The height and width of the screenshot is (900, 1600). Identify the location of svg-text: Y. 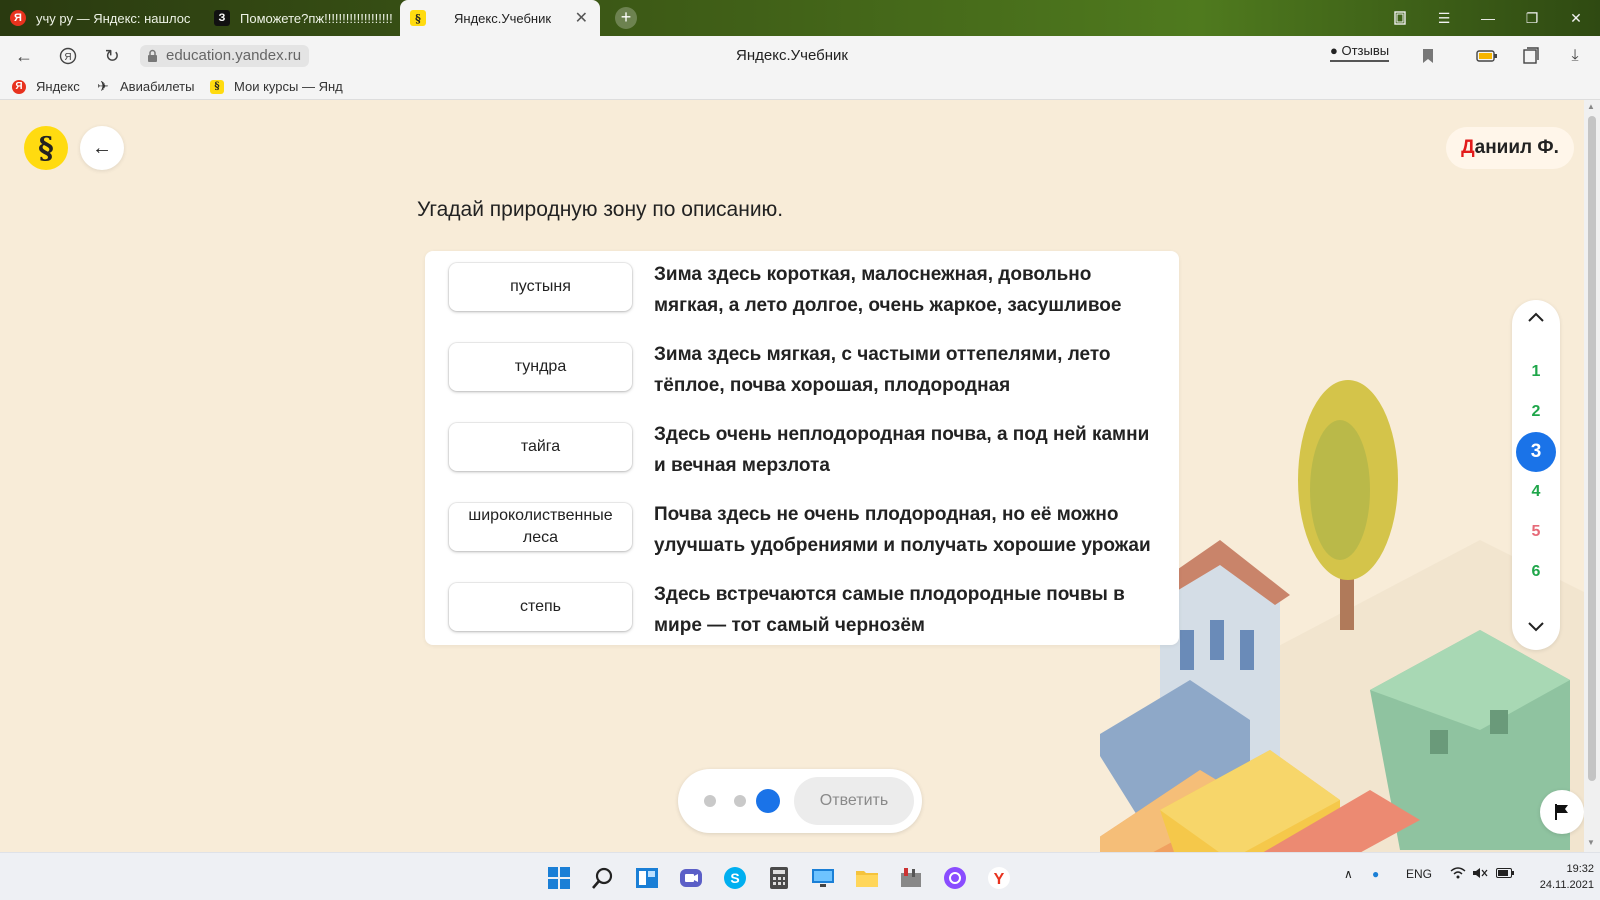
(999, 879).